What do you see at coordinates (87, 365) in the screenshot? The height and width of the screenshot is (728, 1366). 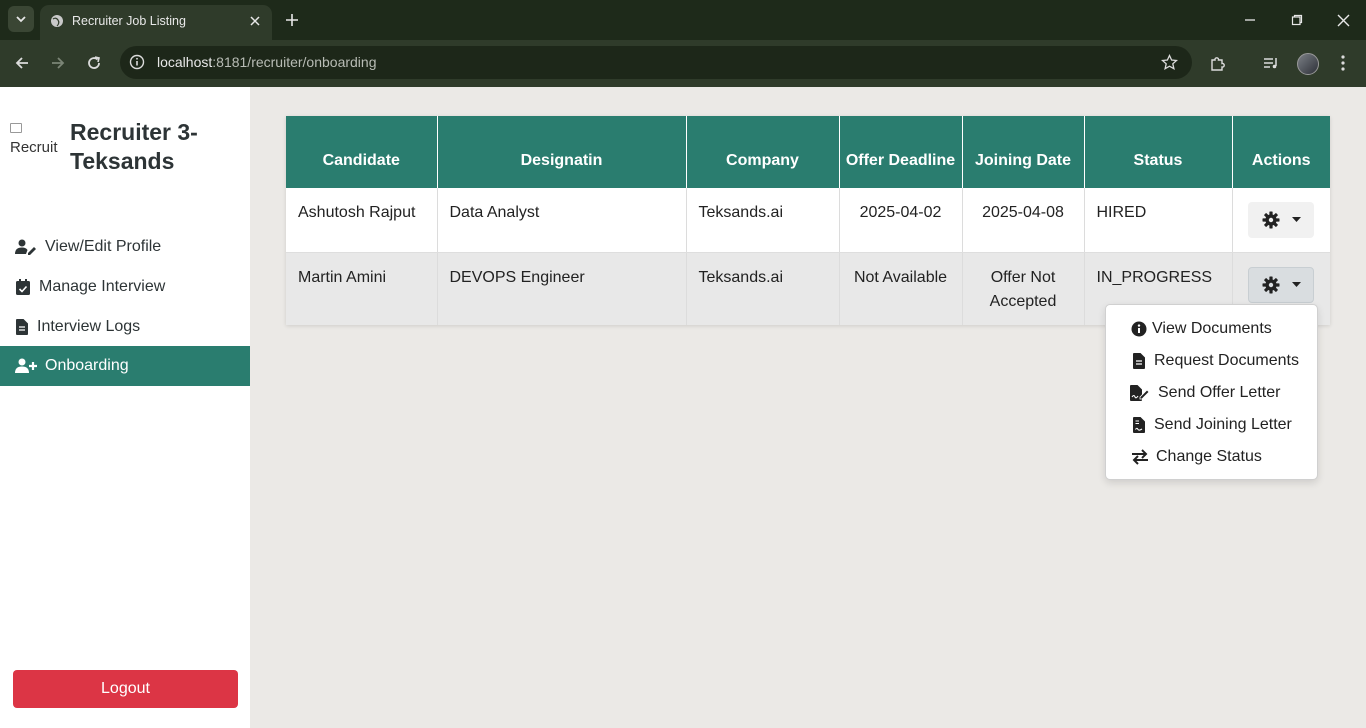 I see `sidebar-item-label: Onboarding` at bounding box center [87, 365].